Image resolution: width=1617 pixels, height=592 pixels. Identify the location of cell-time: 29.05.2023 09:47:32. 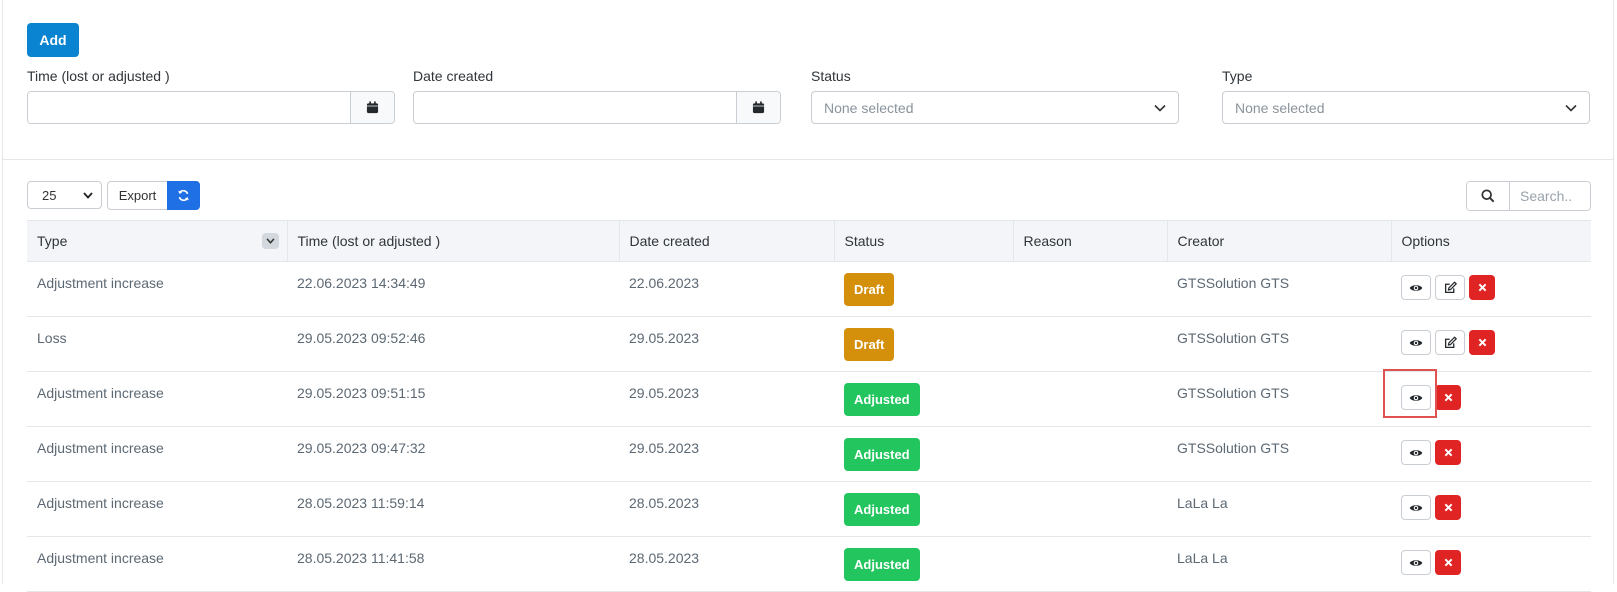
(453, 454).